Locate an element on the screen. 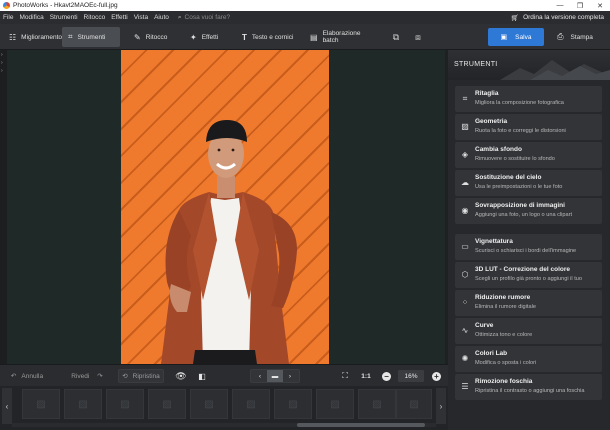 The image size is (610, 430). tab-label: Ritocco is located at coordinates (156, 37).